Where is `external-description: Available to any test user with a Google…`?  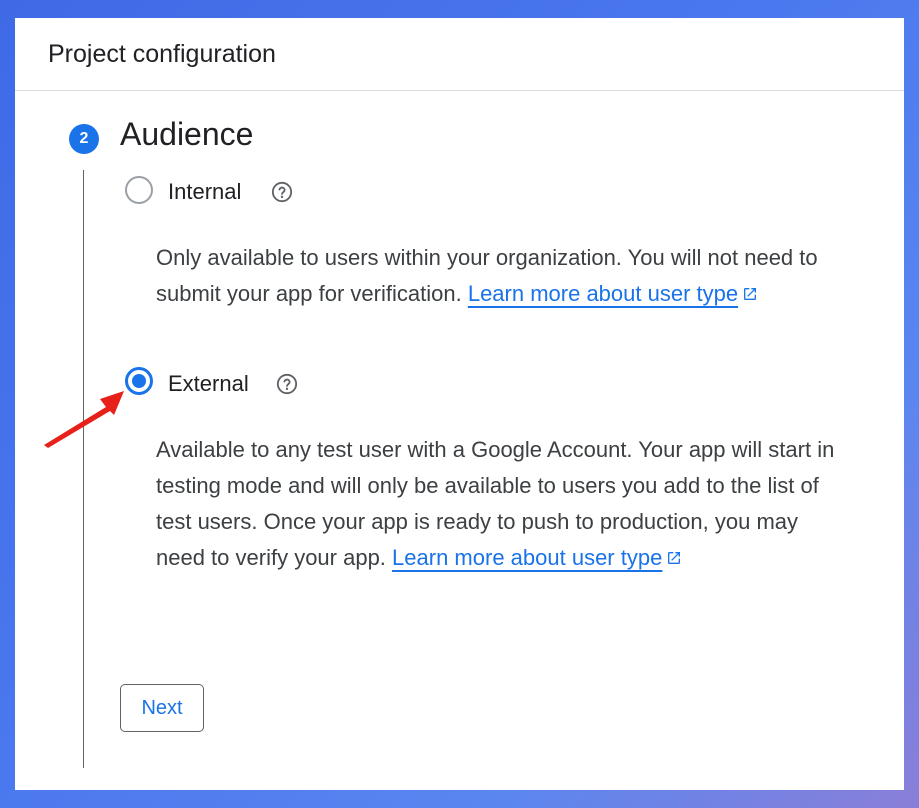 external-description: Available to any test user with a Google… is located at coordinates (501, 504).